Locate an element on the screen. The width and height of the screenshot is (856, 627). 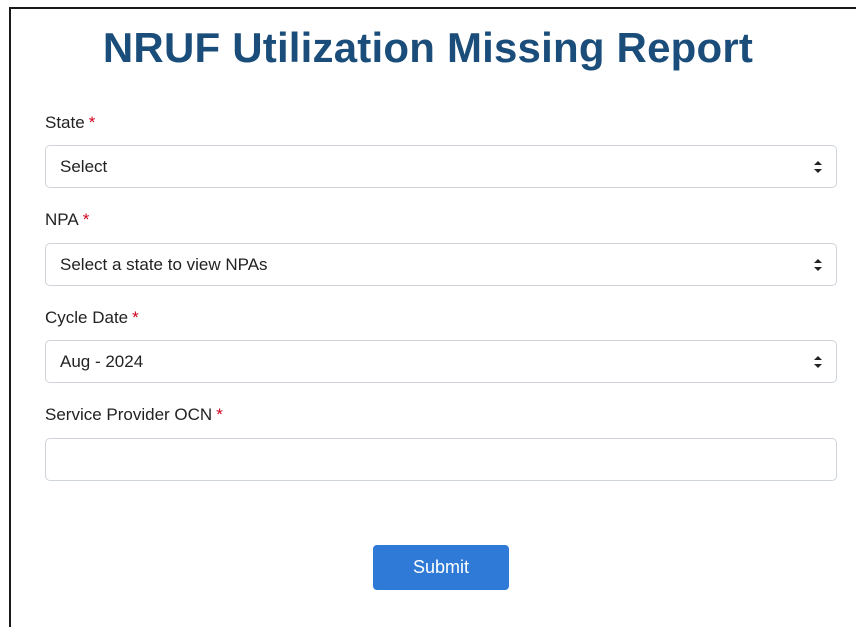
cycle-date-select-value: Aug - 2024 is located at coordinates (102, 361).